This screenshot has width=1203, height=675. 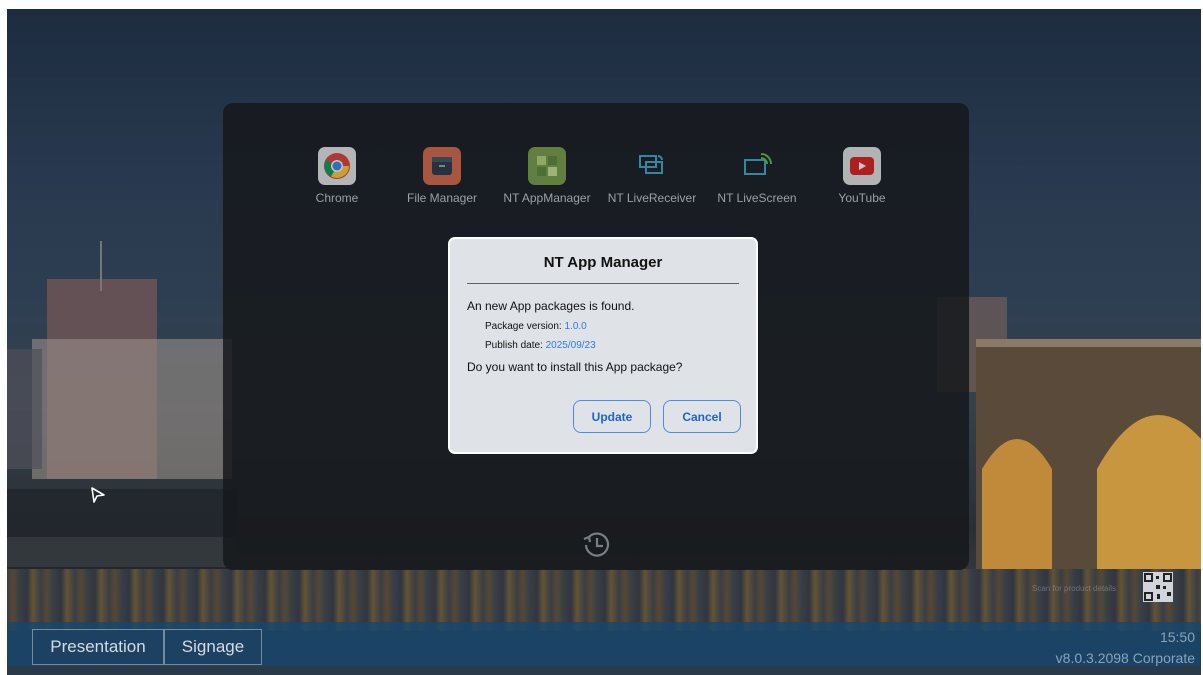 What do you see at coordinates (213, 647) in the screenshot?
I see `signage-button: Signage` at bounding box center [213, 647].